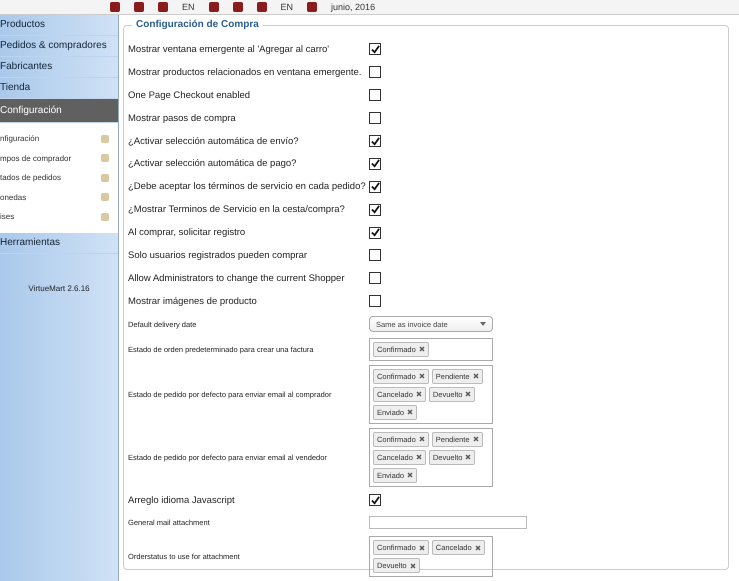  I want to click on input-field, so click(448, 522).